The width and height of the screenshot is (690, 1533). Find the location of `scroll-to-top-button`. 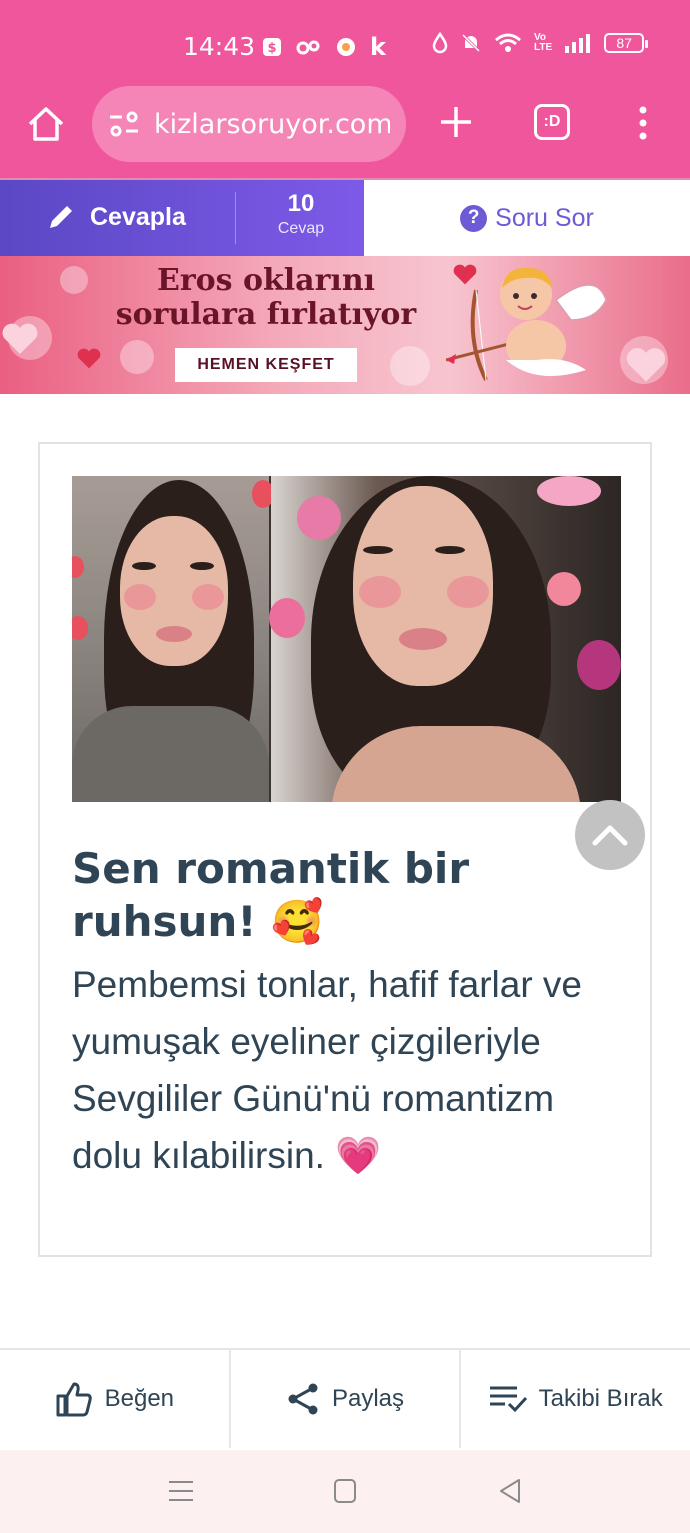

scroll-to-top-button is located at coordinates (610, 835).